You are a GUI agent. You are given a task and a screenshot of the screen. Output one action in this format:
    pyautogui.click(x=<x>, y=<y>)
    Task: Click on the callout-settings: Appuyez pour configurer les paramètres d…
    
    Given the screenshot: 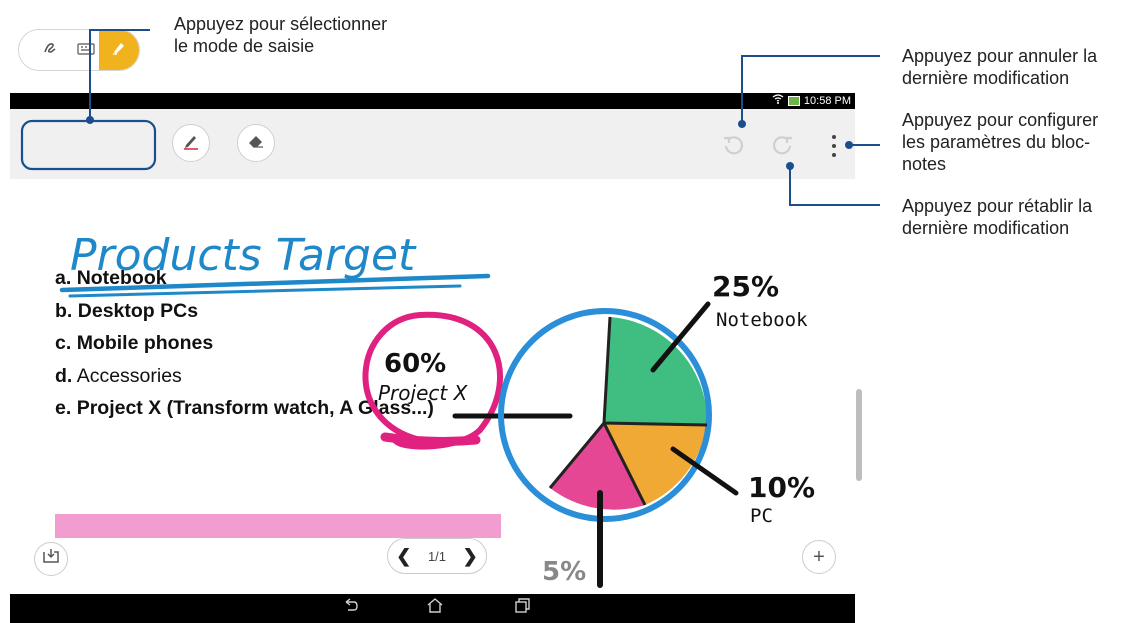 What is the action you would take?
    pyautogui.click(x=1000, y=142)
    